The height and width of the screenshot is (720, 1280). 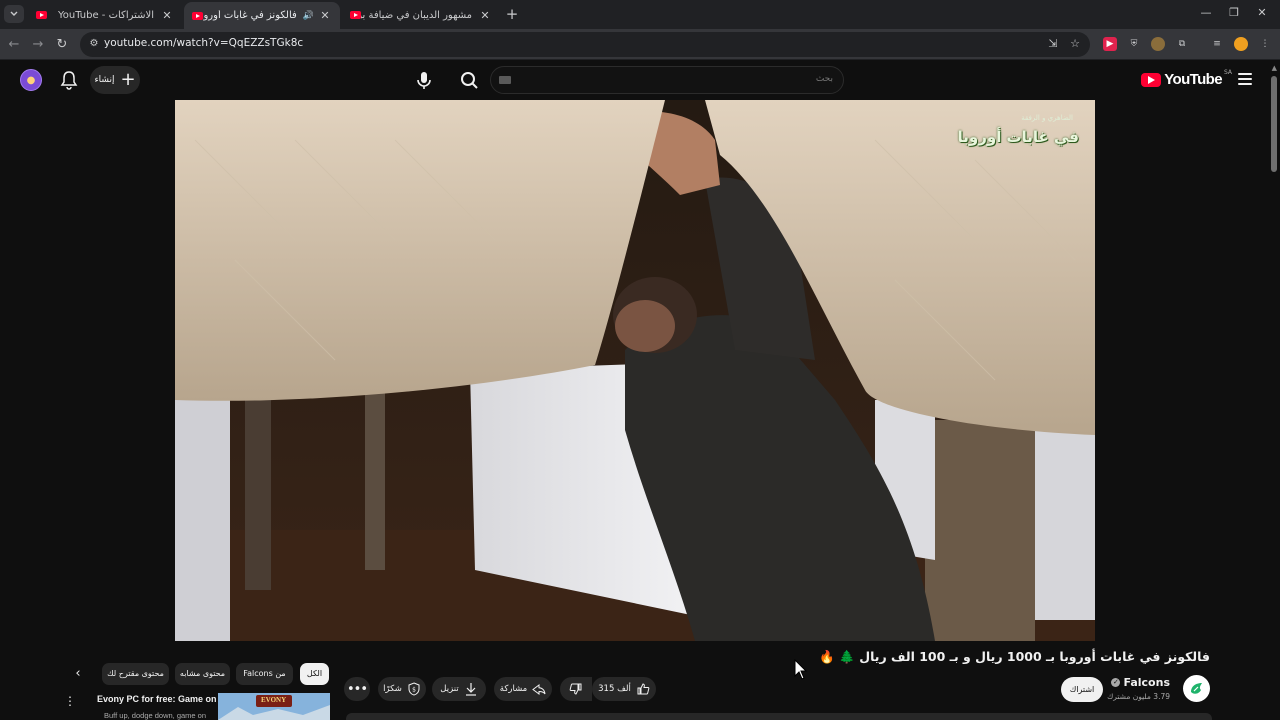 What do you see at coordinates (505, 80) in the screenshot?
I see `keyboard-icon` at bounding box center [505, 80].